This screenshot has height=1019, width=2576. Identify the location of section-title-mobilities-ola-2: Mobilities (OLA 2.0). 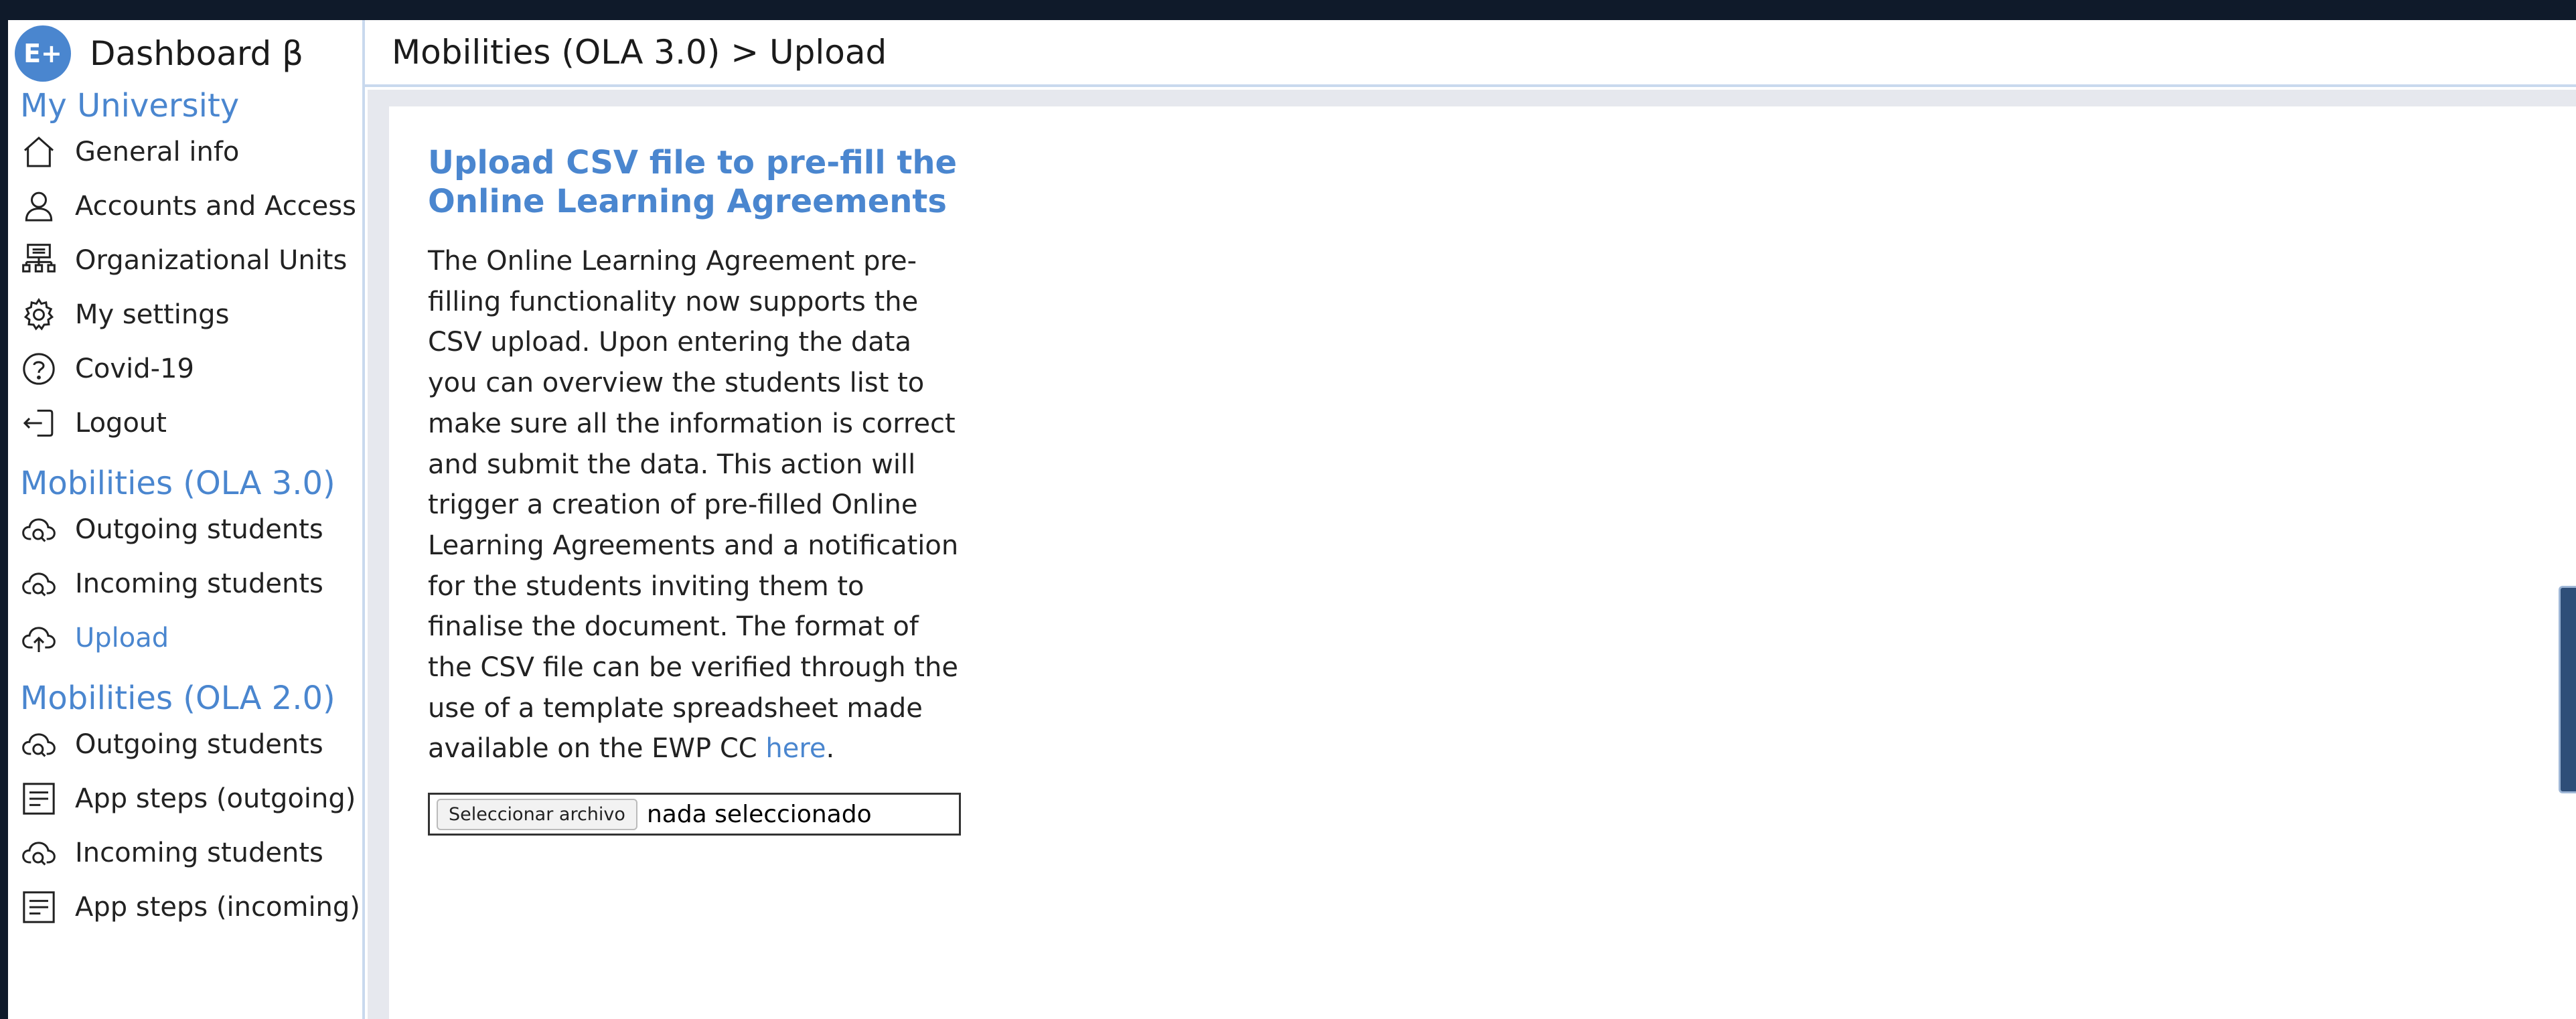
(177, 698).